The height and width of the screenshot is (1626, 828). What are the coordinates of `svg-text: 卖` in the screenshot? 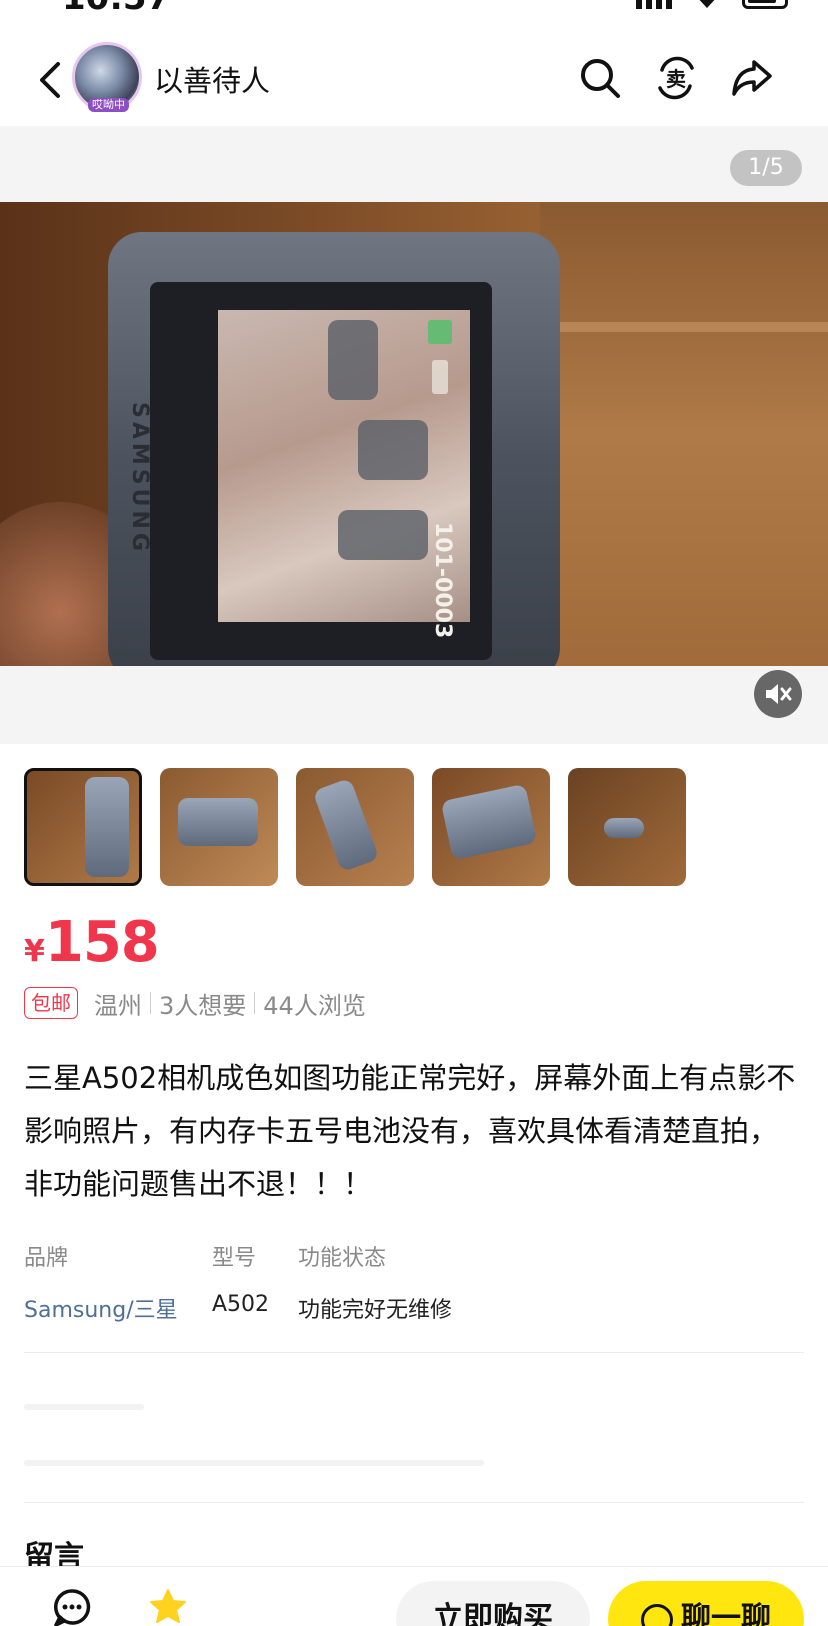 It's located at (676, 79).